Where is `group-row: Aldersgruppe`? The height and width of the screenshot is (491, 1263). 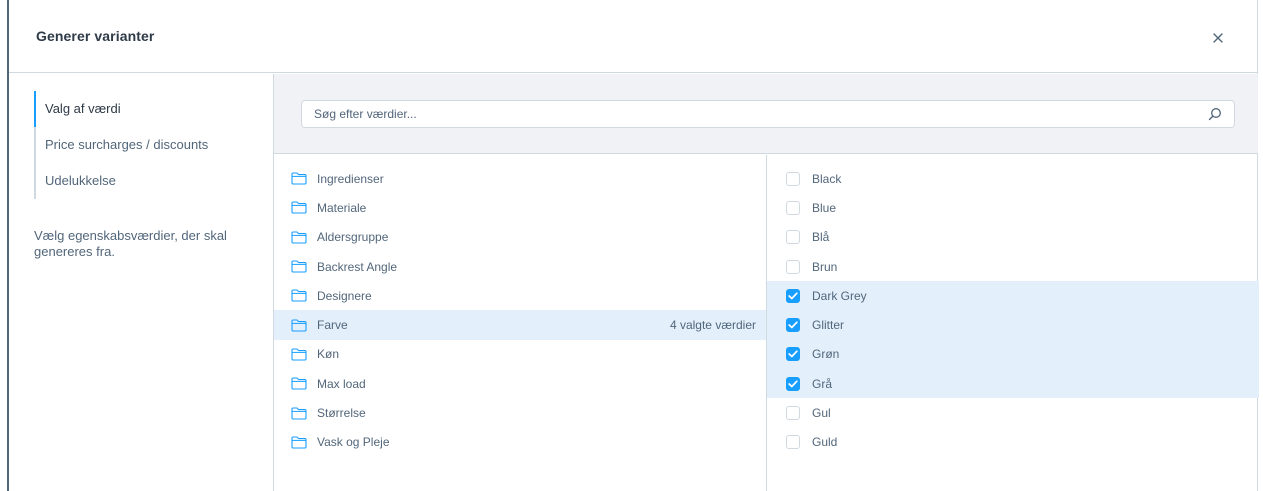
group-row: Aldersgruppe is located at coordinates (520, 237).